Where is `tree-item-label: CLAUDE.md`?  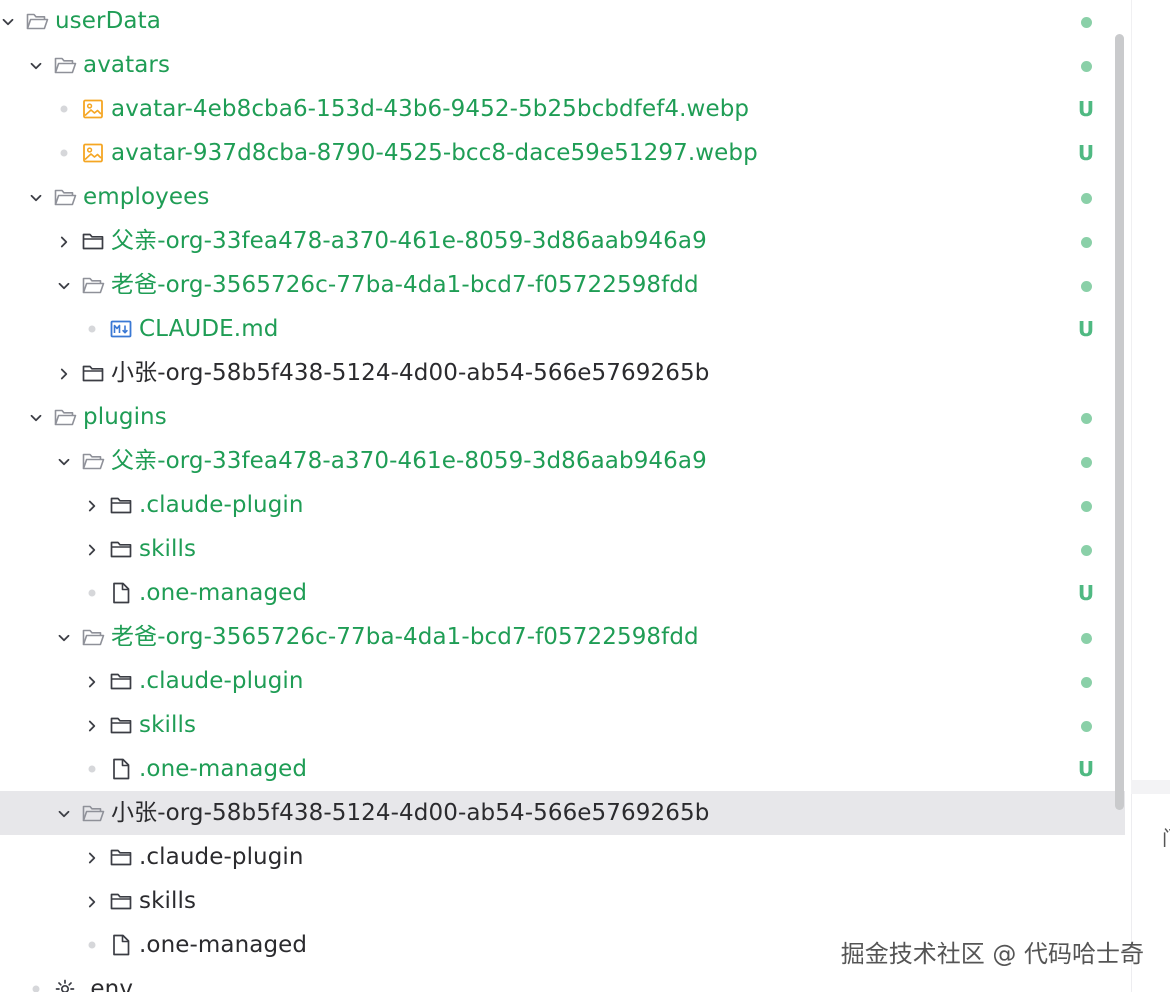
tree-item-label: CLAUDE.md is located at coordinates (209, 329).